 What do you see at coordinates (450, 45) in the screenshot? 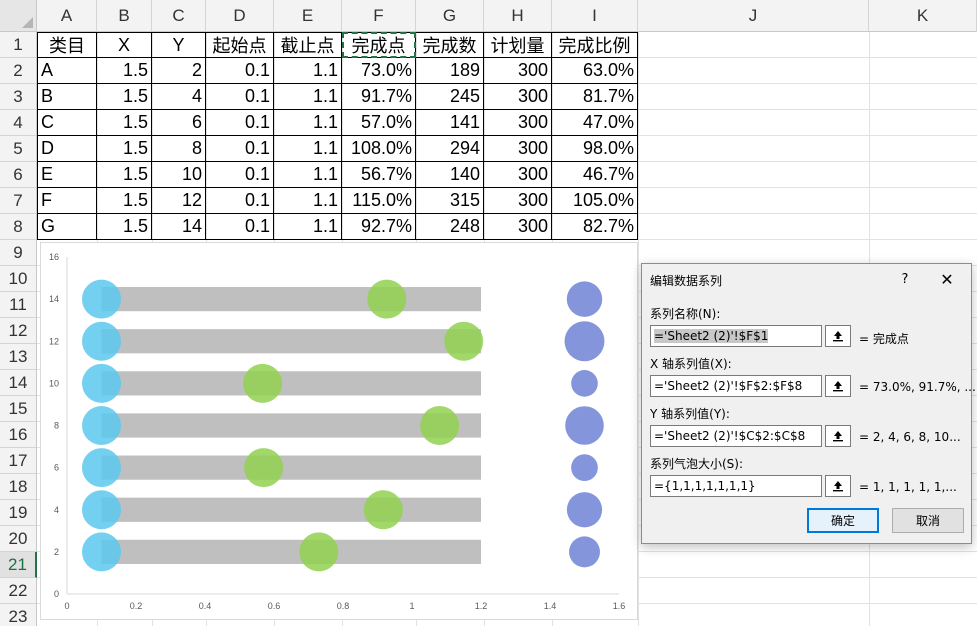
I see `table-cell: 完成数` at bounding box center [450, 45].